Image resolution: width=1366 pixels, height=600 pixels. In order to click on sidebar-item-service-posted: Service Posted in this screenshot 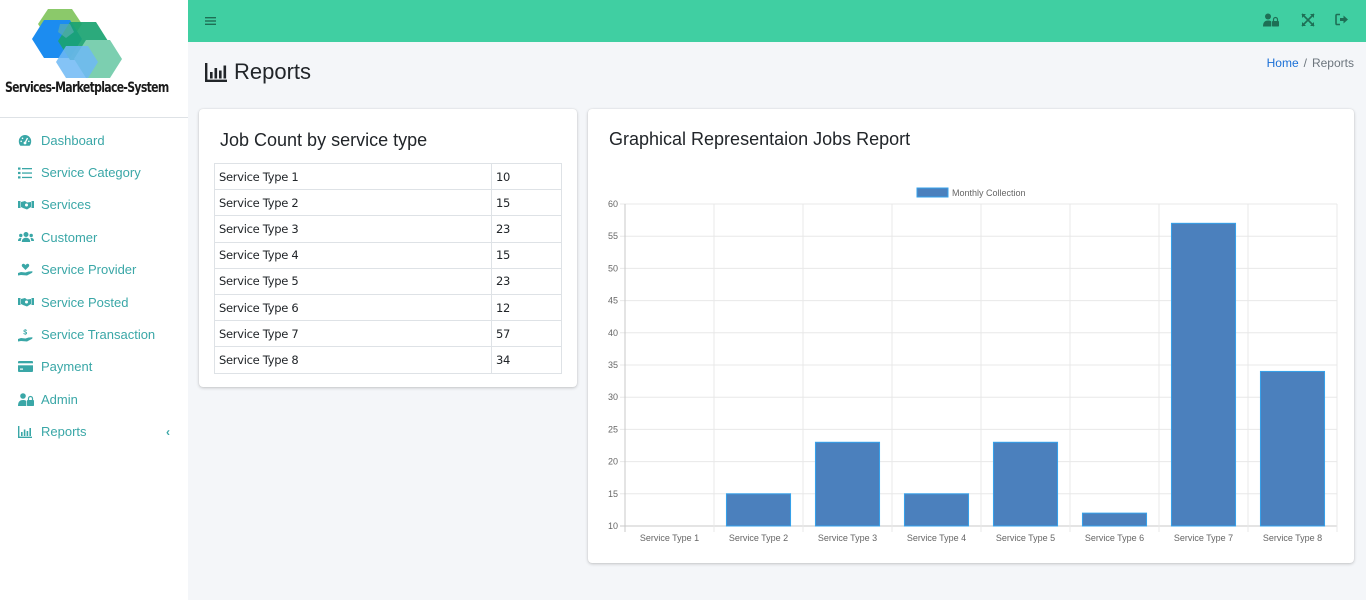, I will do `click(94, 302)`.